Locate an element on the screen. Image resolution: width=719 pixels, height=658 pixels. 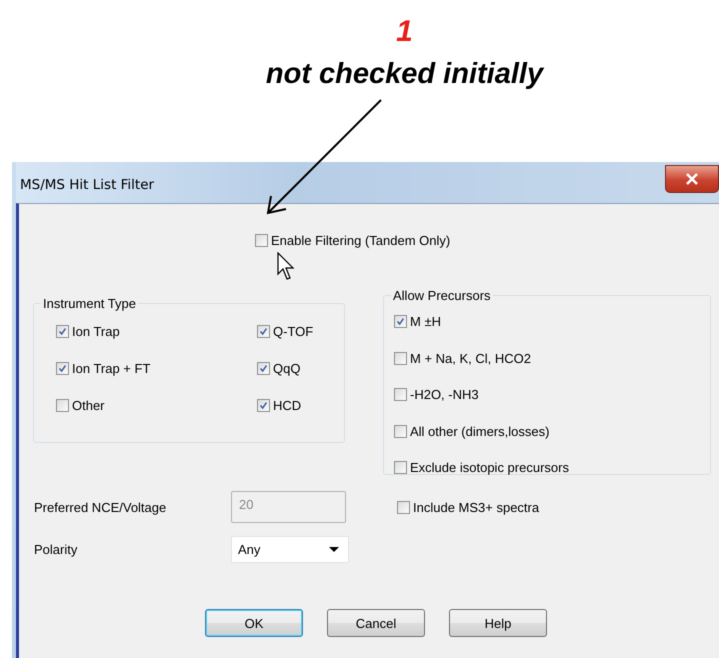
close-icon is located at coordinates (692, 179).